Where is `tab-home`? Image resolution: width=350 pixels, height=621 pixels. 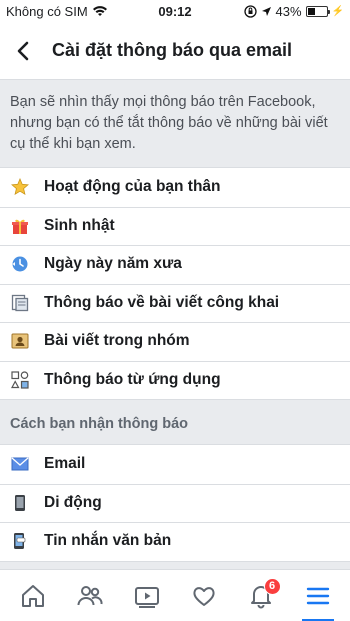 tab-home is located at coordinates (33, 596).